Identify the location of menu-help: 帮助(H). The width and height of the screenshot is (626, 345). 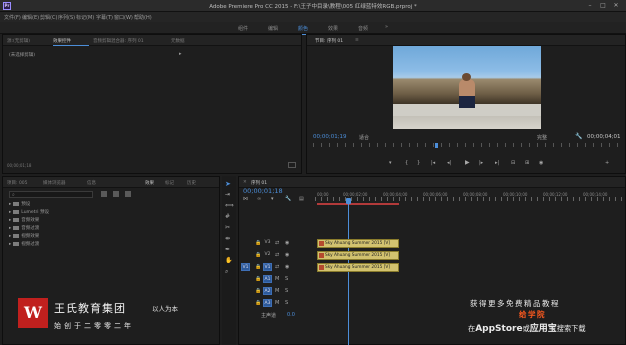
(143, 17).